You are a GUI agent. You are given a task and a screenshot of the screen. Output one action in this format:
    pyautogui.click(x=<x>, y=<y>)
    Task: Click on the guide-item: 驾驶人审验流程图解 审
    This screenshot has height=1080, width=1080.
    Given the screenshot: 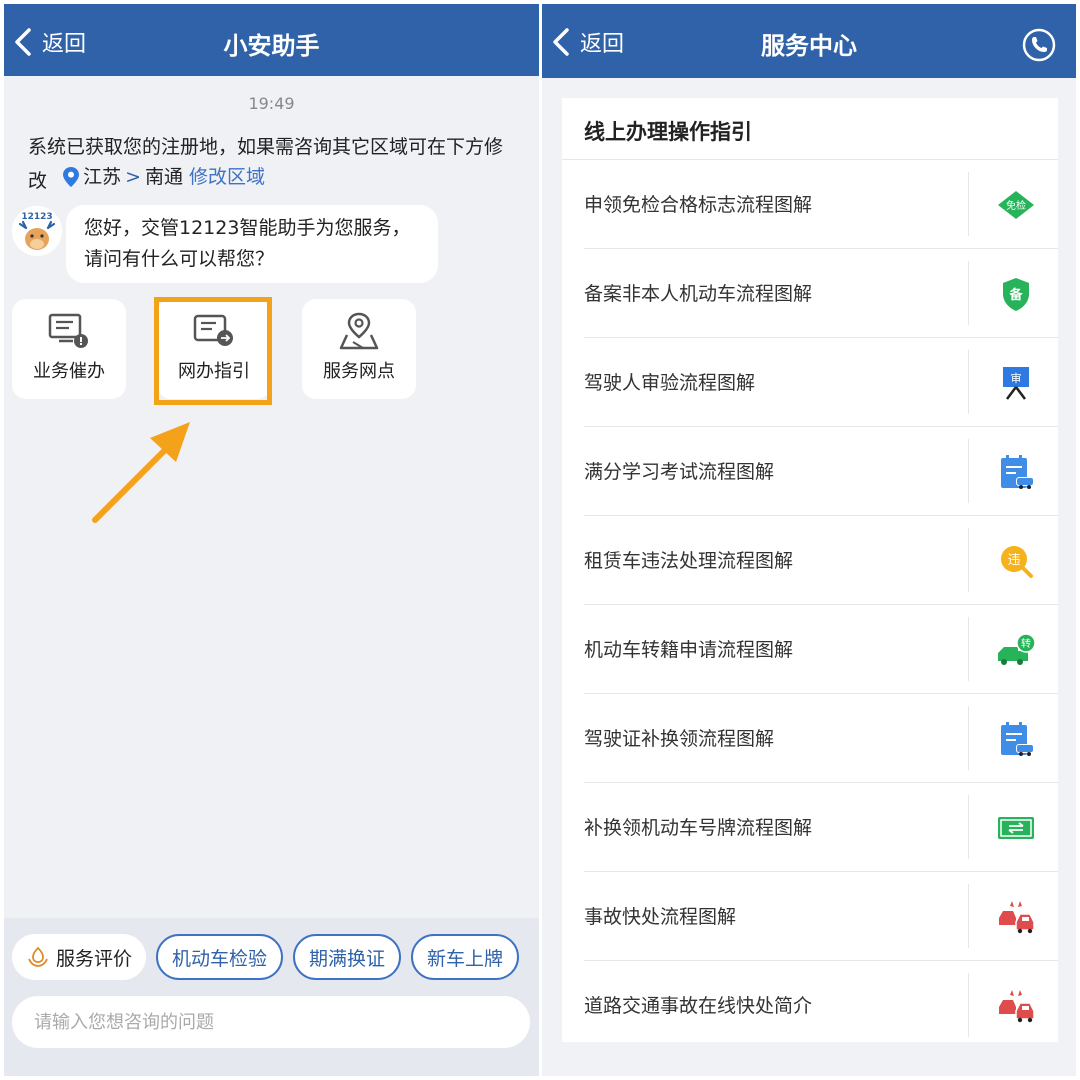 What is the action you would take?
    pyautogui.click(x=821, y=382)
    